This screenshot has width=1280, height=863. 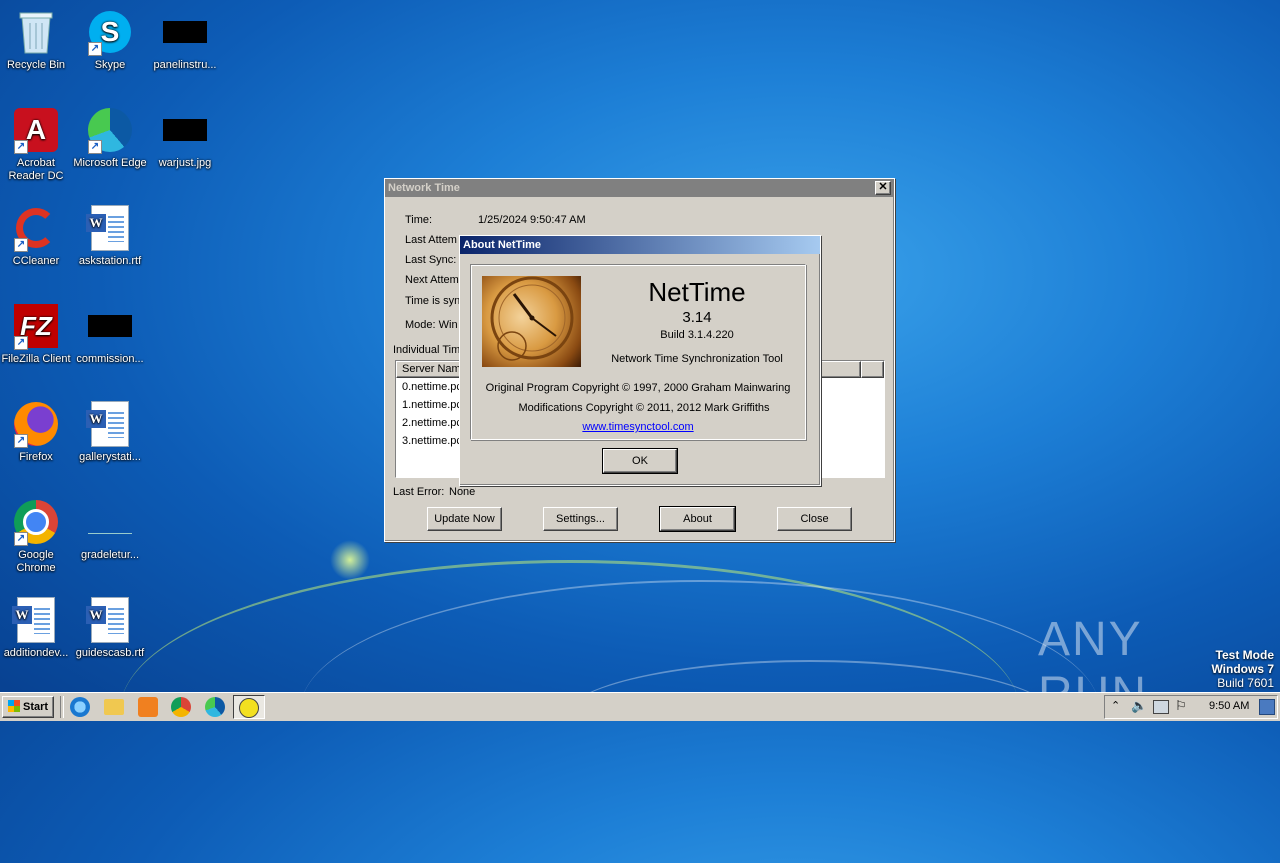 I want to click on firefox-icon: ↗, so click(x=36, y=424).